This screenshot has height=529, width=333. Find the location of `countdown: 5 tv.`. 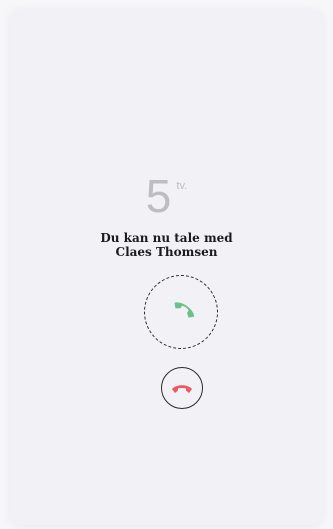

countdown: 5 tv. is located at coordinates (166, 196).